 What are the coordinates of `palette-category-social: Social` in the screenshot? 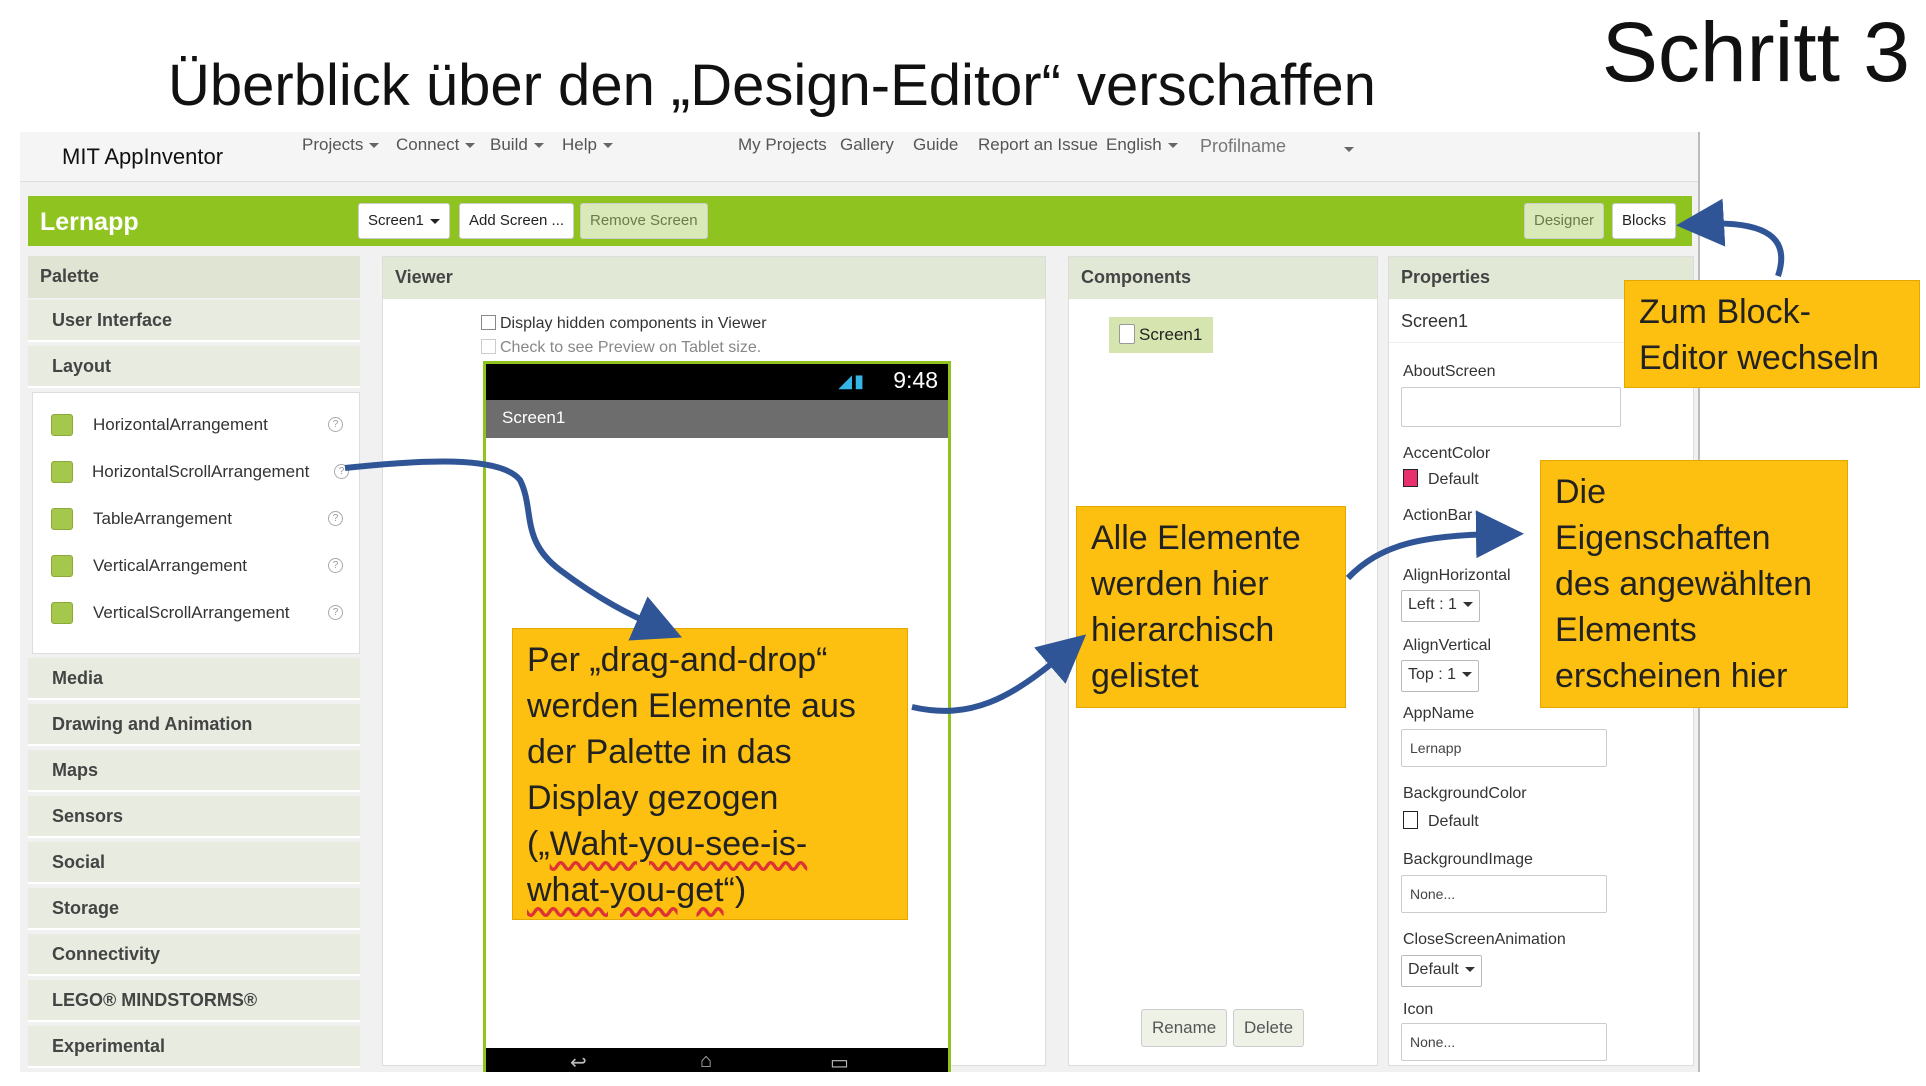 It's located at (194, 863).